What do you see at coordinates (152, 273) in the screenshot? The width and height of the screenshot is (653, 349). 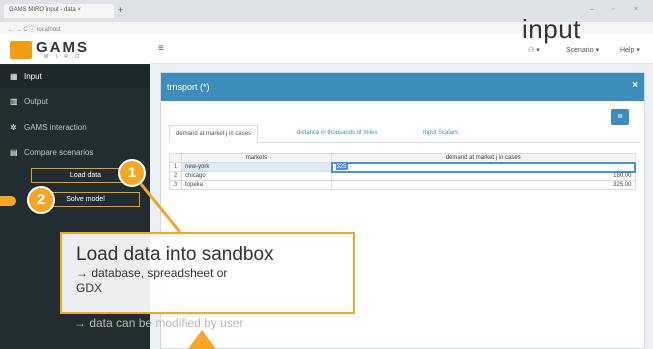 I see `callout-line: → database, spreadsheet or` at bounding box center [152, 273].